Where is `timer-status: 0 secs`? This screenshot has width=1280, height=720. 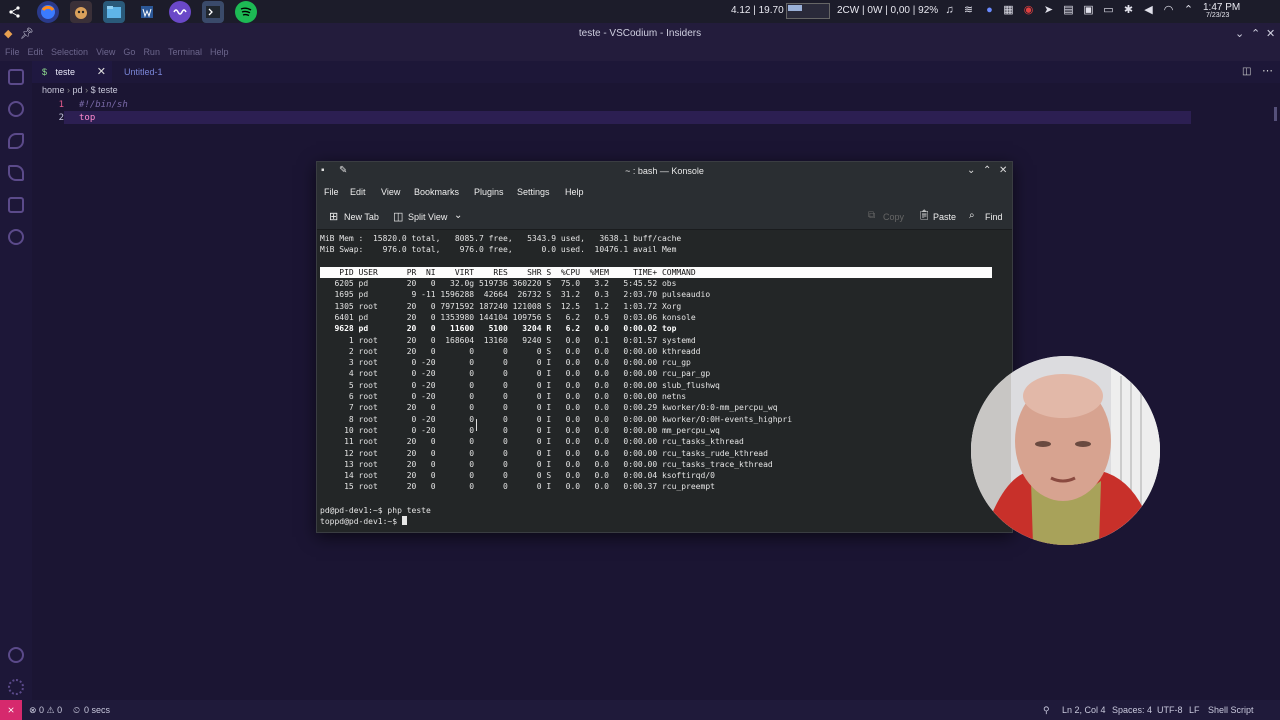
timer-status: 0 secs is located at coordinates (97, 710).